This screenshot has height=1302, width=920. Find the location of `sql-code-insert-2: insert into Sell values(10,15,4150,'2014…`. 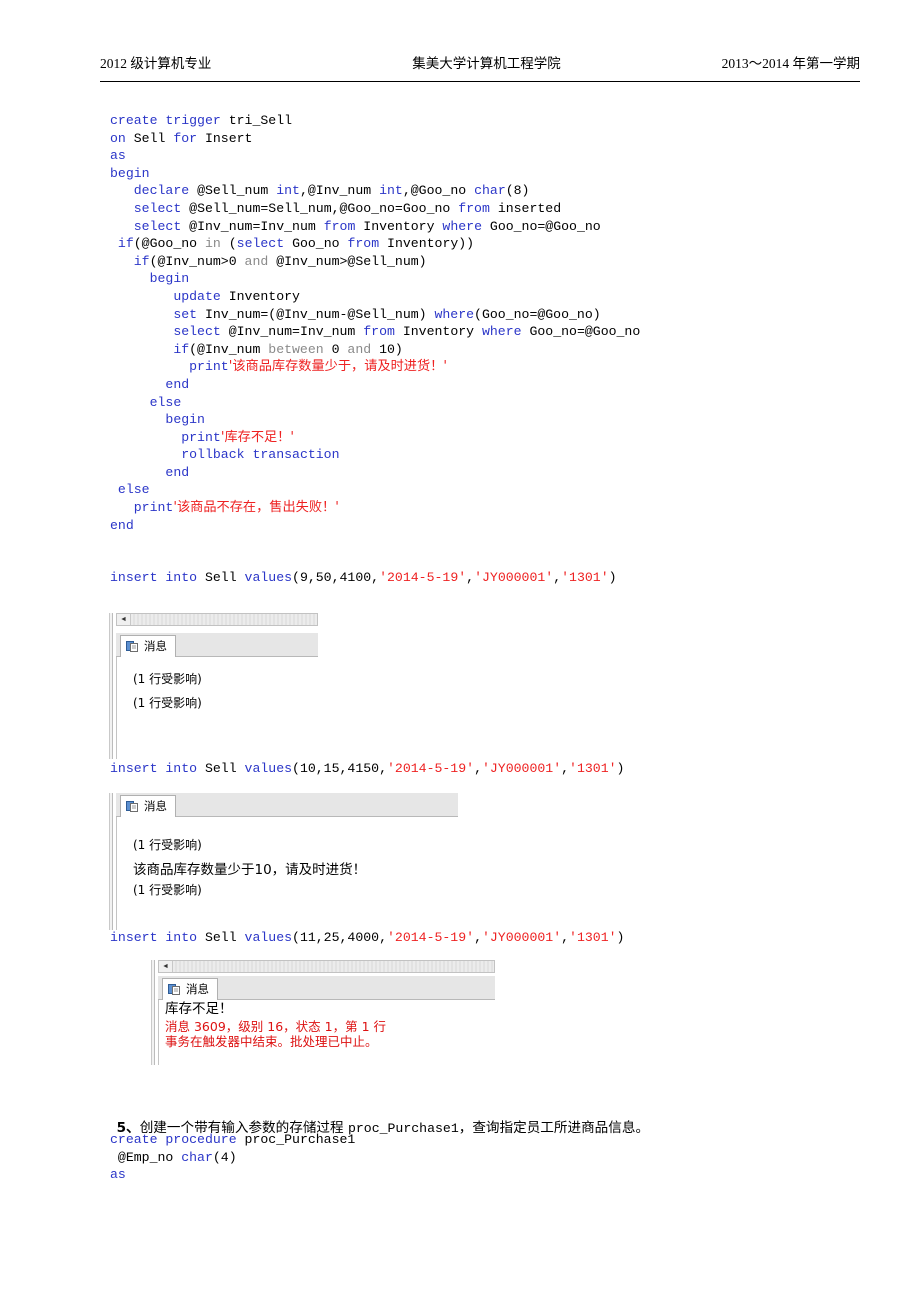

sql-code-insert-2: insert into Sell values(10,15,4150,'2014… is located at coordinates (367, 769).